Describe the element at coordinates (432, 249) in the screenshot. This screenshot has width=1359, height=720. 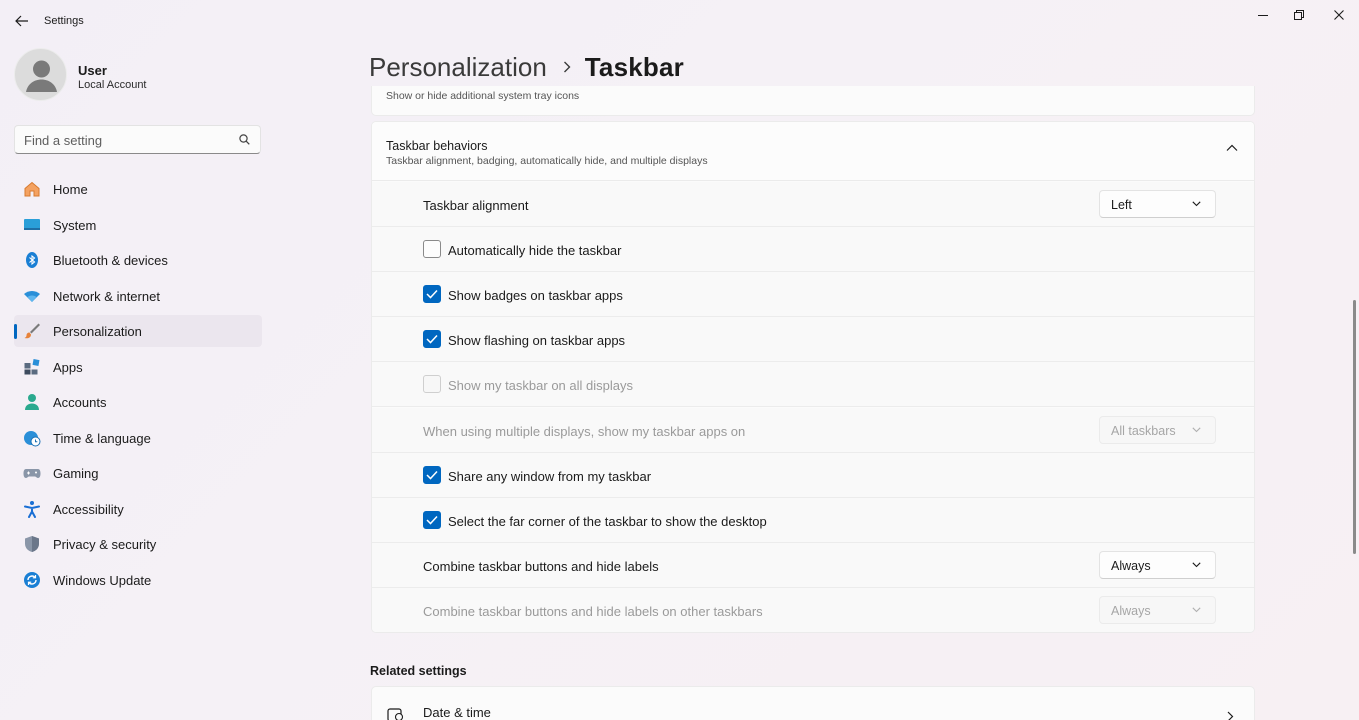
I see `auto-hide-checkbox` at that location.